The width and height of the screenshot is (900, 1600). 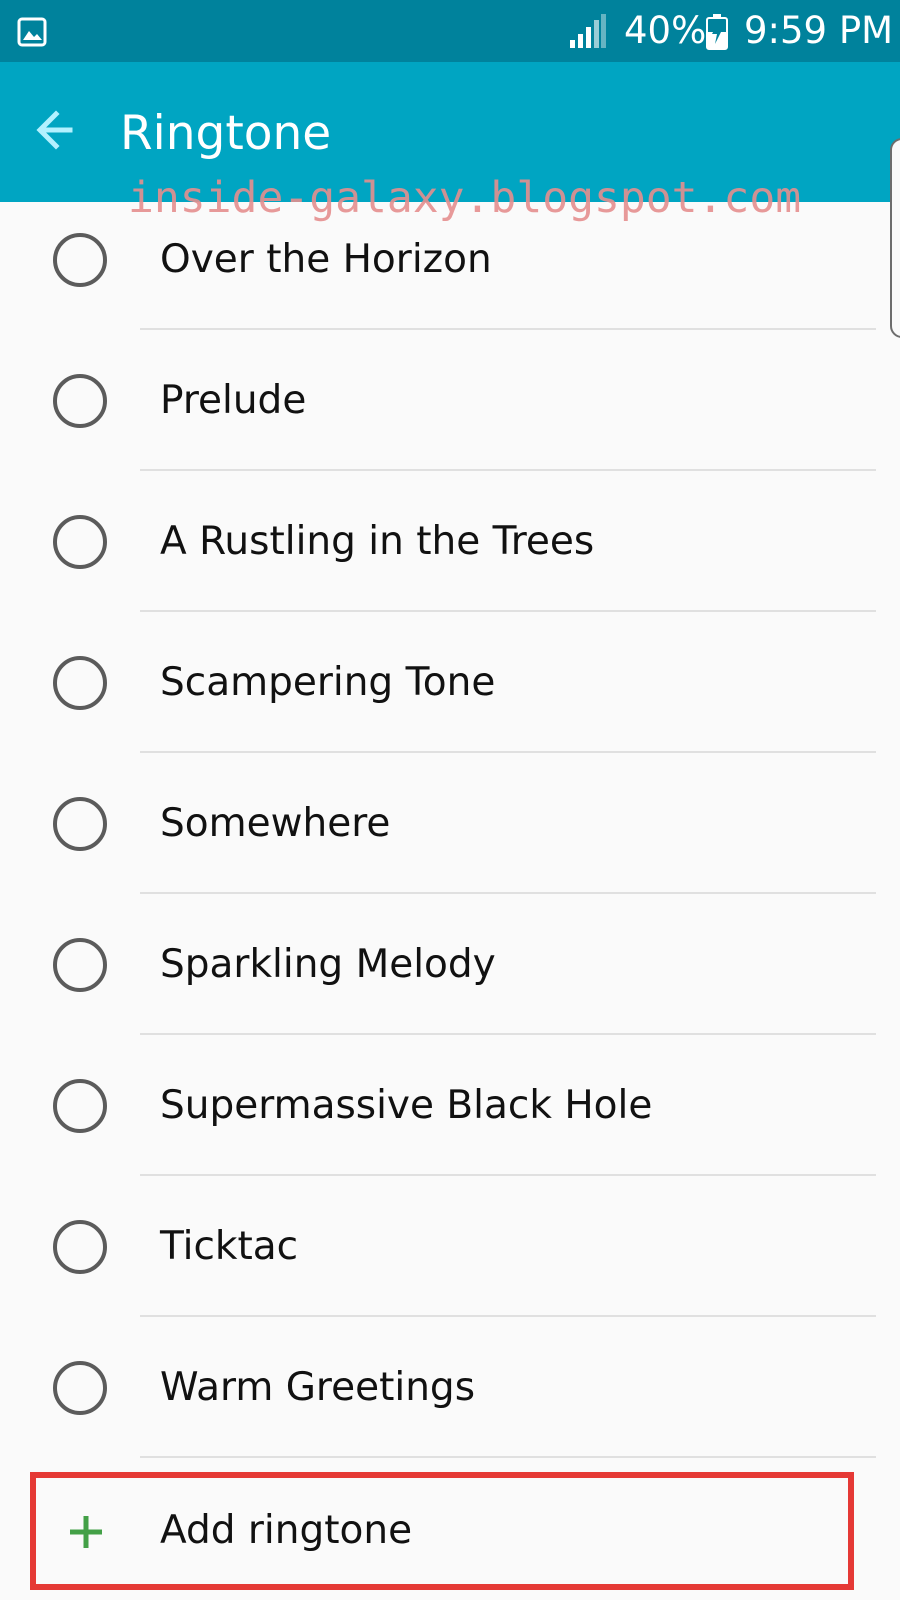 I want to click on ringtone-item: Over the Horizon, so click(x=450, y=259).